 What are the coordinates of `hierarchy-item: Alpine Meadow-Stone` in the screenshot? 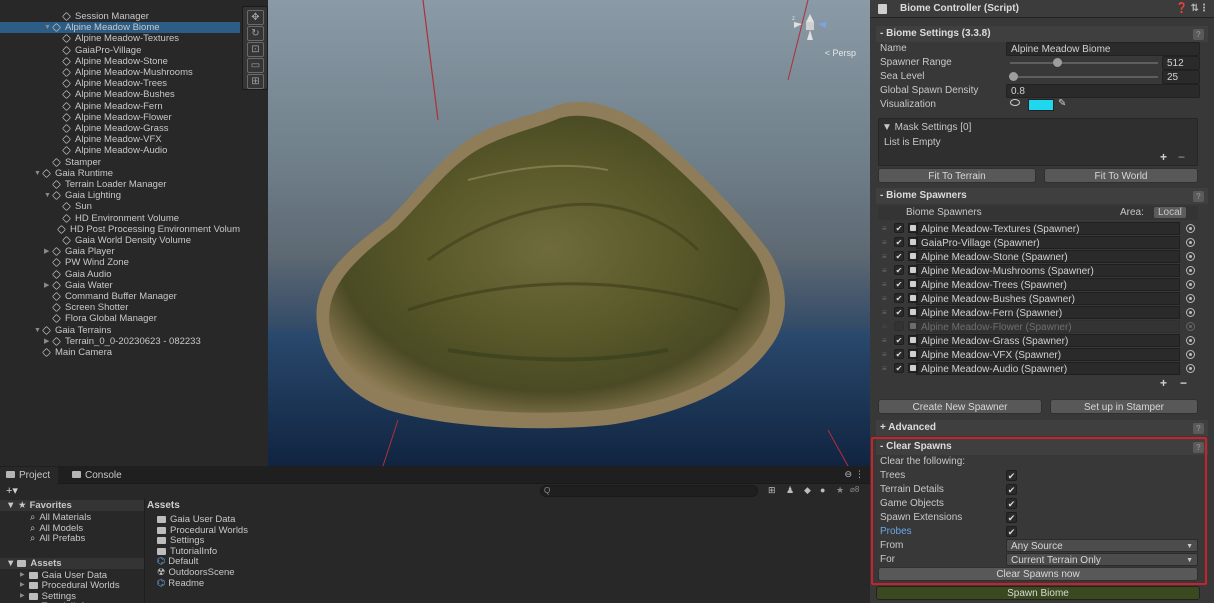 It's located at (120, 61).